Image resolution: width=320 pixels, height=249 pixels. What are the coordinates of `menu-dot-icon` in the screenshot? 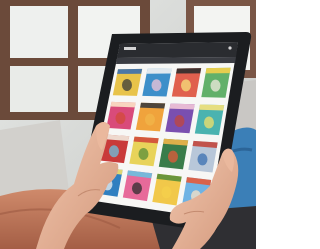 It's located at (230, 48).